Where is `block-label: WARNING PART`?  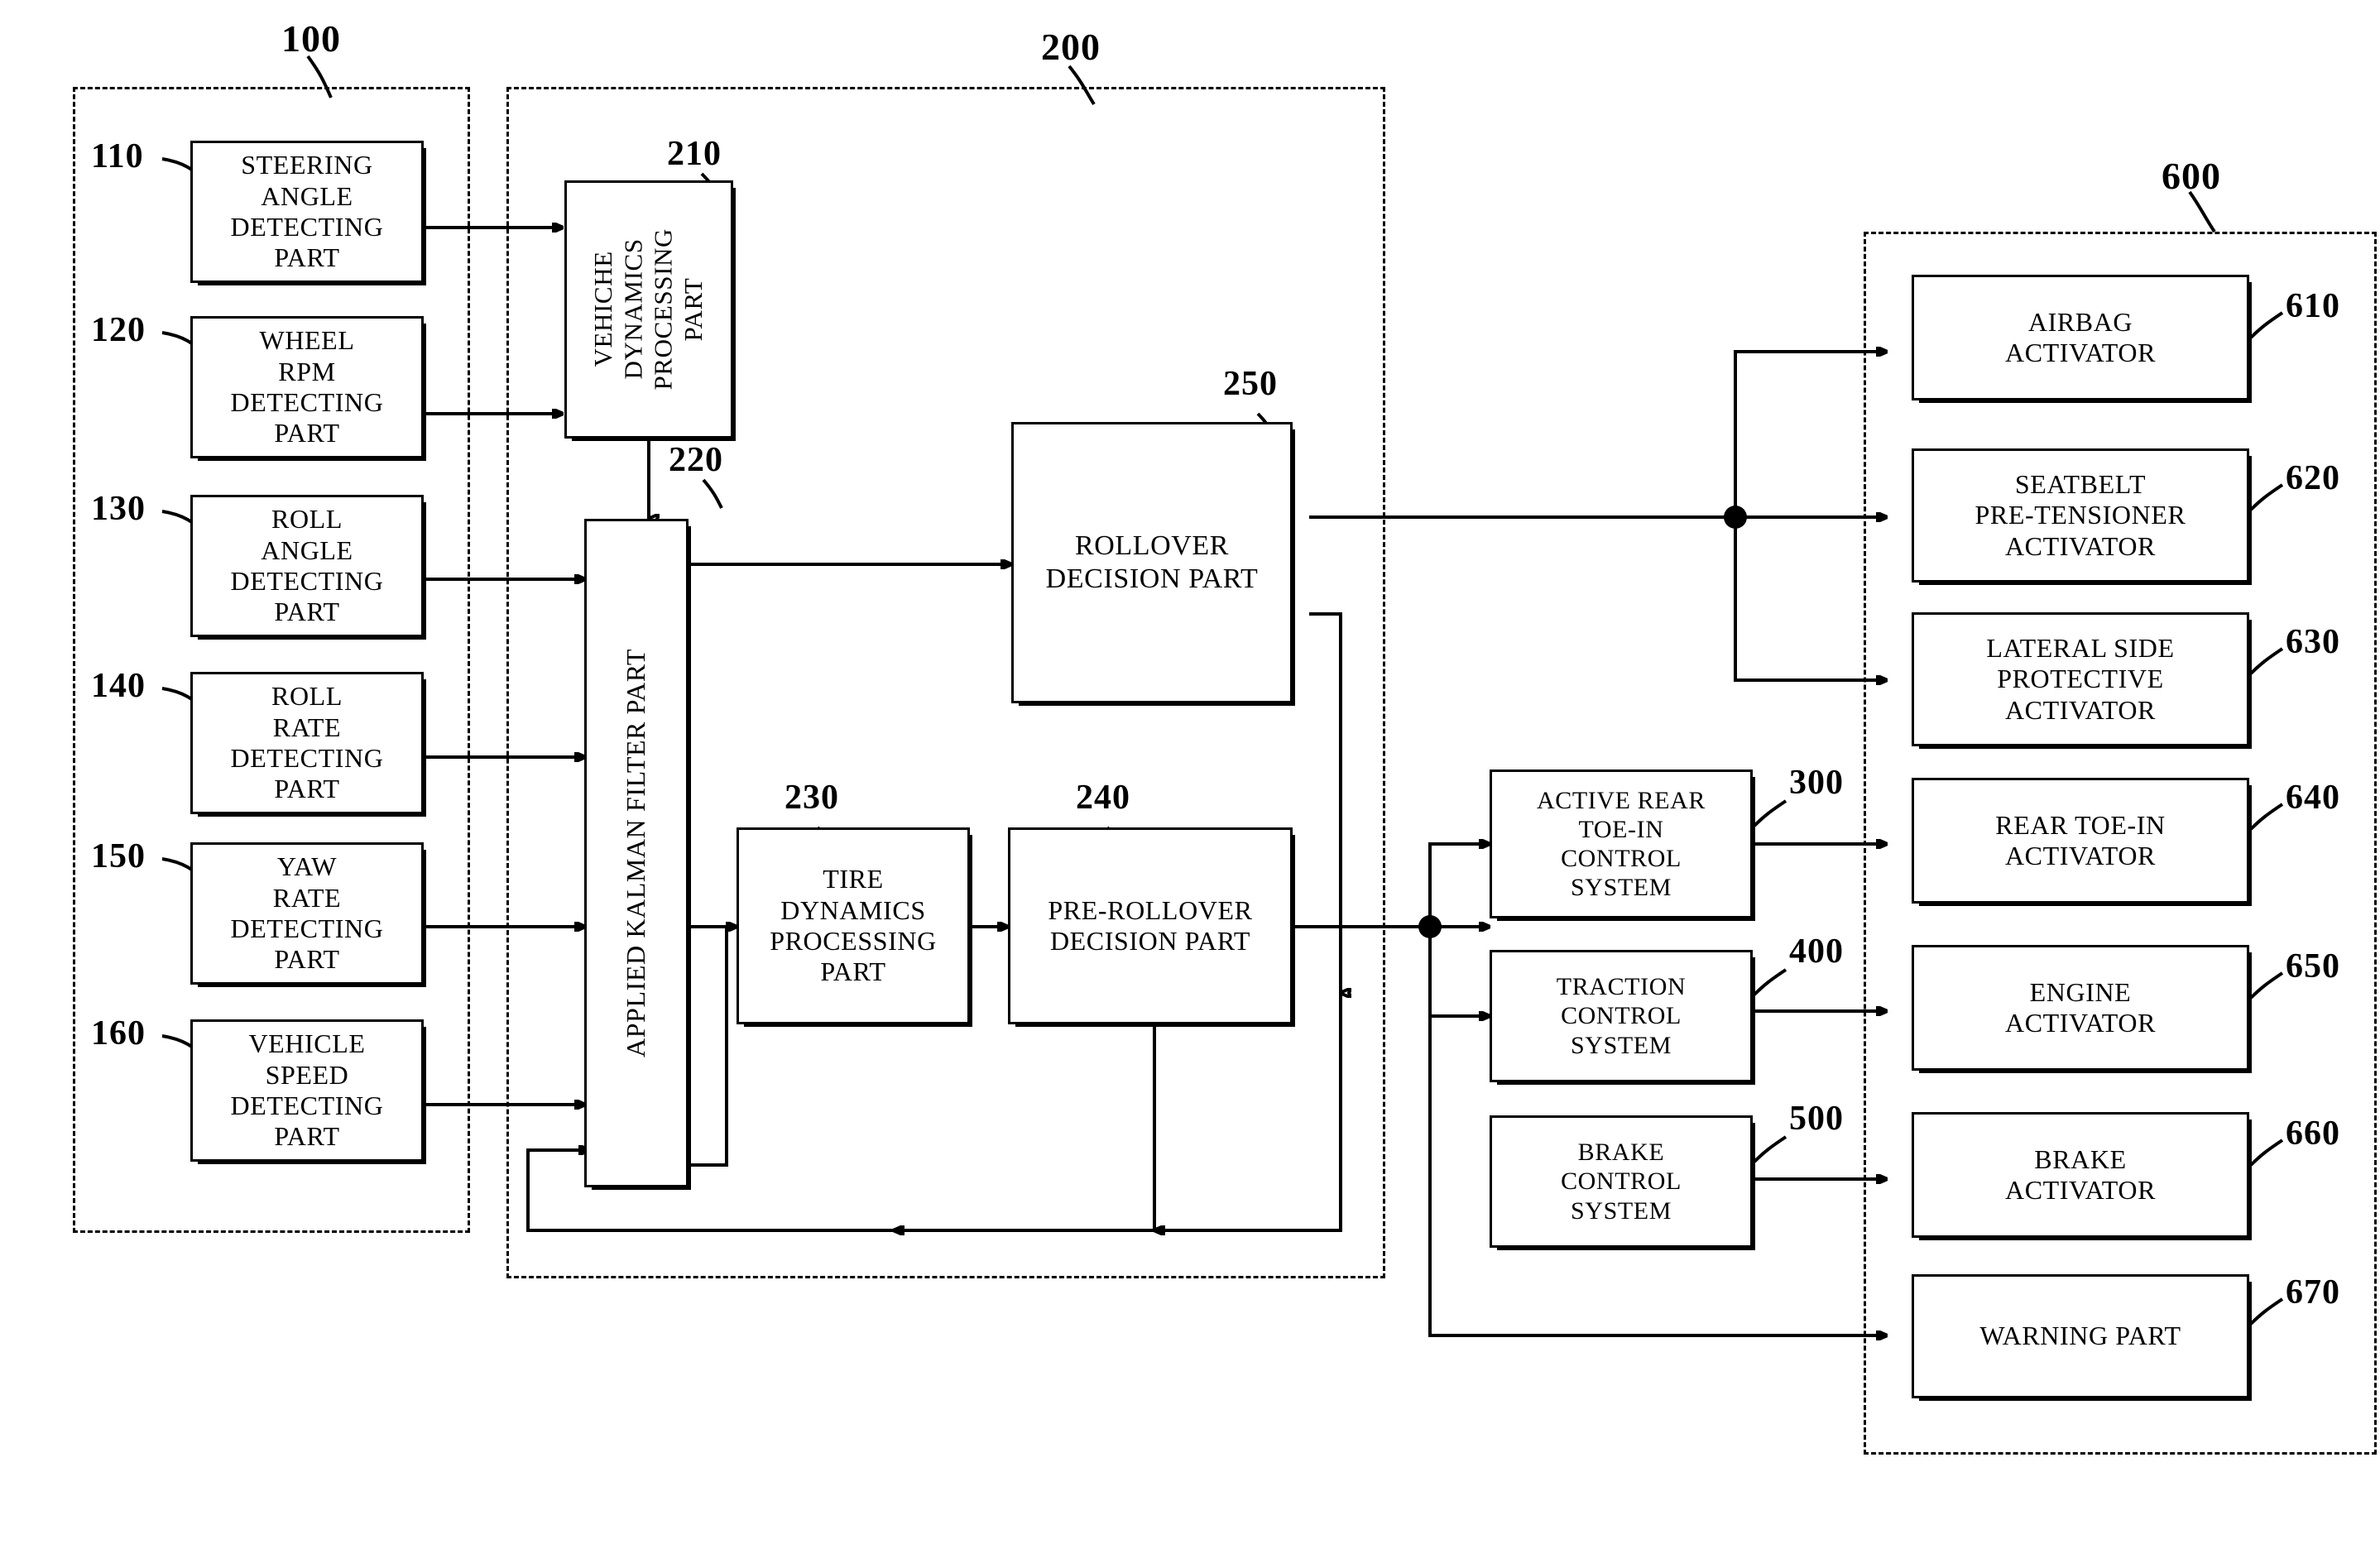
block-label: WARNING PART is located at coordinates (2080, 1336).